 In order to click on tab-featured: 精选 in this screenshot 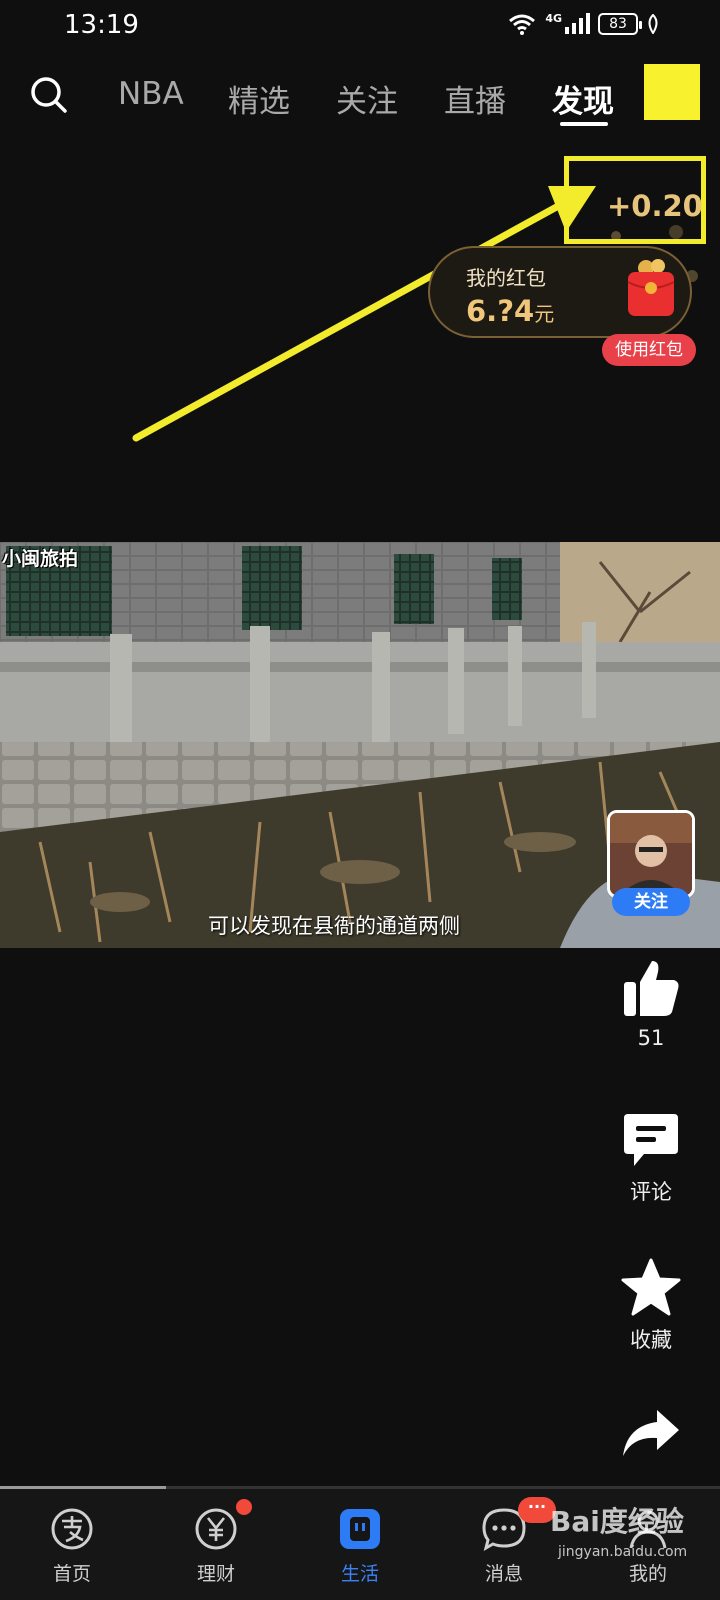, I will do `click(259, 98)`.